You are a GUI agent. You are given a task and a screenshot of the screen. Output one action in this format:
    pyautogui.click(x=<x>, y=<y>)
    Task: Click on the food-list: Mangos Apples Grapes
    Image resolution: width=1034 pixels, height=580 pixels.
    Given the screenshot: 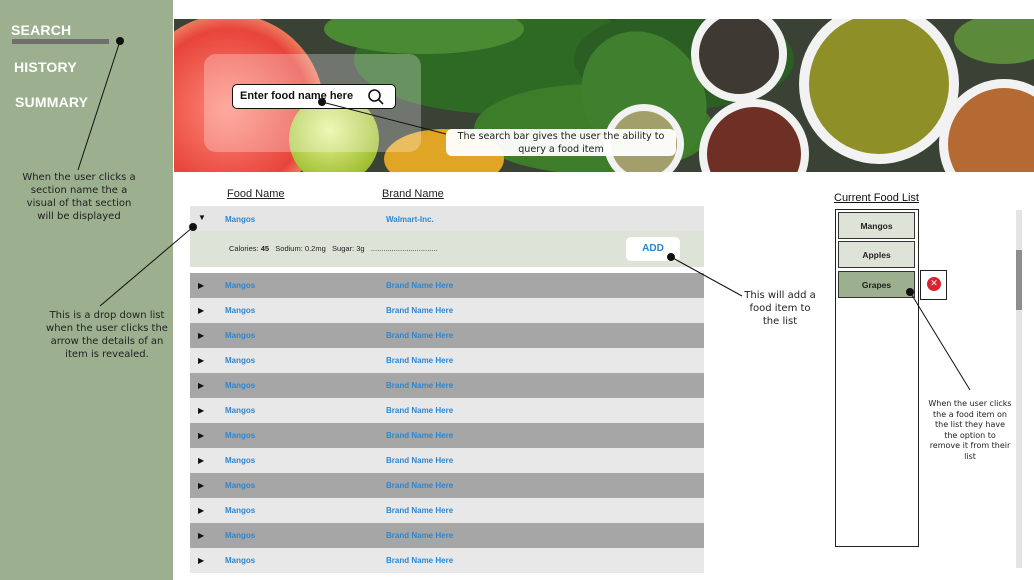 What is the action you would take?
    pyautogui.click(x=877, y=378)
    